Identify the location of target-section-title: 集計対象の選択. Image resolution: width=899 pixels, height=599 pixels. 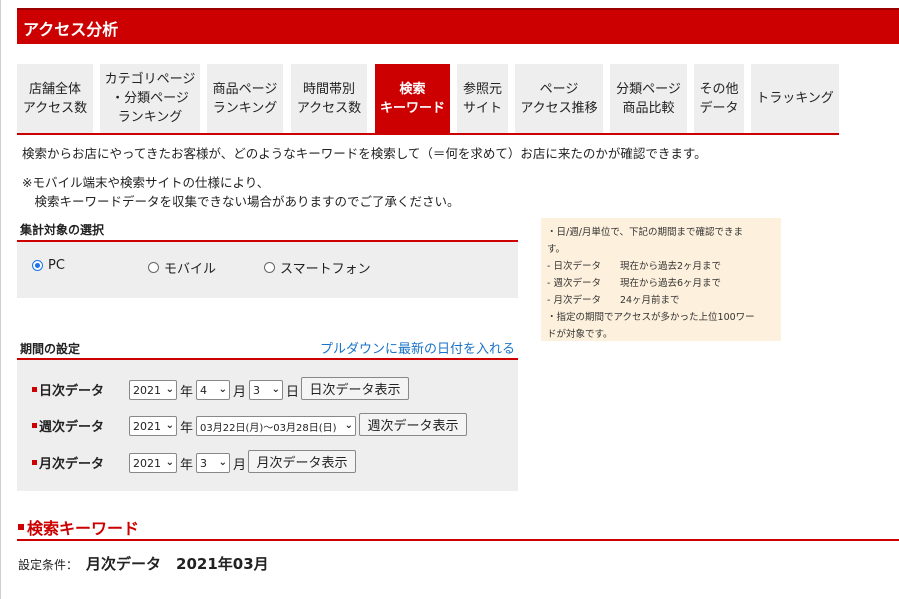
(62, 230).